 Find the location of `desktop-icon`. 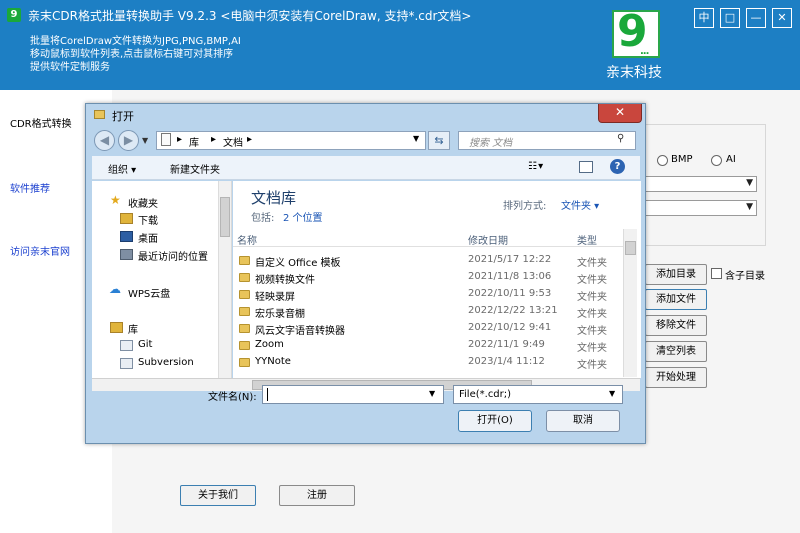

desktop-icon is located at coordinates (126, 236).